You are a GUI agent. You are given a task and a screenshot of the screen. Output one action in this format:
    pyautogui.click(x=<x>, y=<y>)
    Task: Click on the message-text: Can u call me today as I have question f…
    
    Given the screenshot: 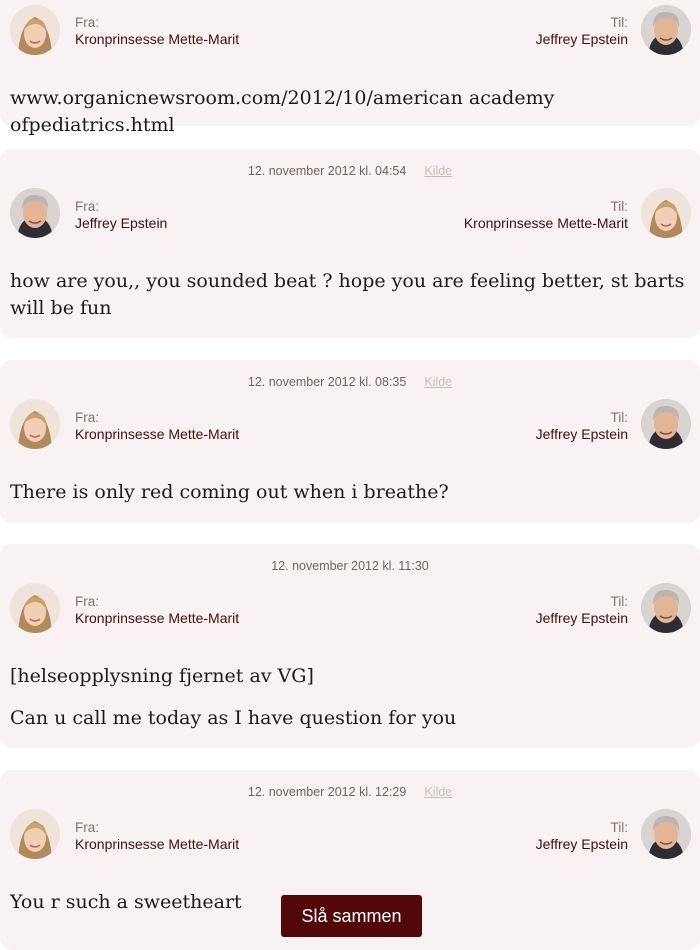 What is the action you would take?
    pyautogui.click(x=233, y=718)
    